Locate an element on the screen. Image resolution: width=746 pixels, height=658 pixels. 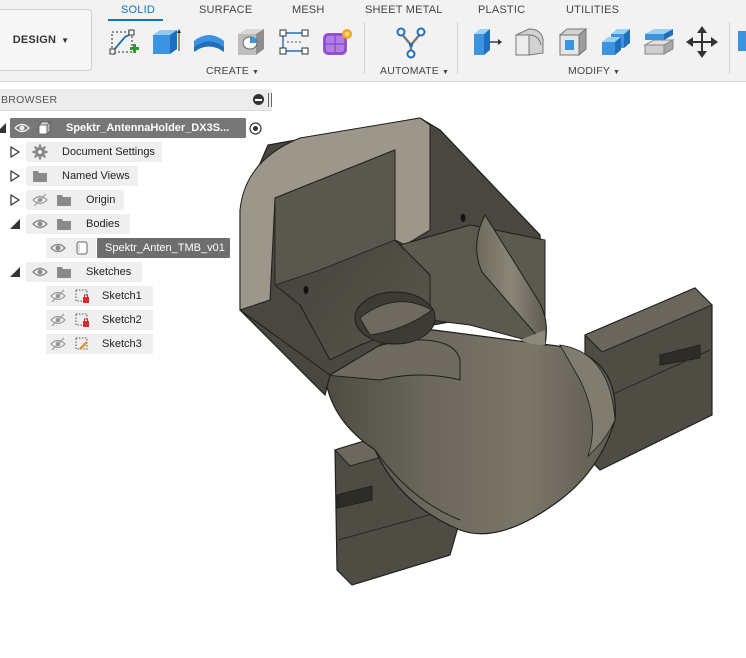
panel-pin-icon is located at coordinates (270, 100).